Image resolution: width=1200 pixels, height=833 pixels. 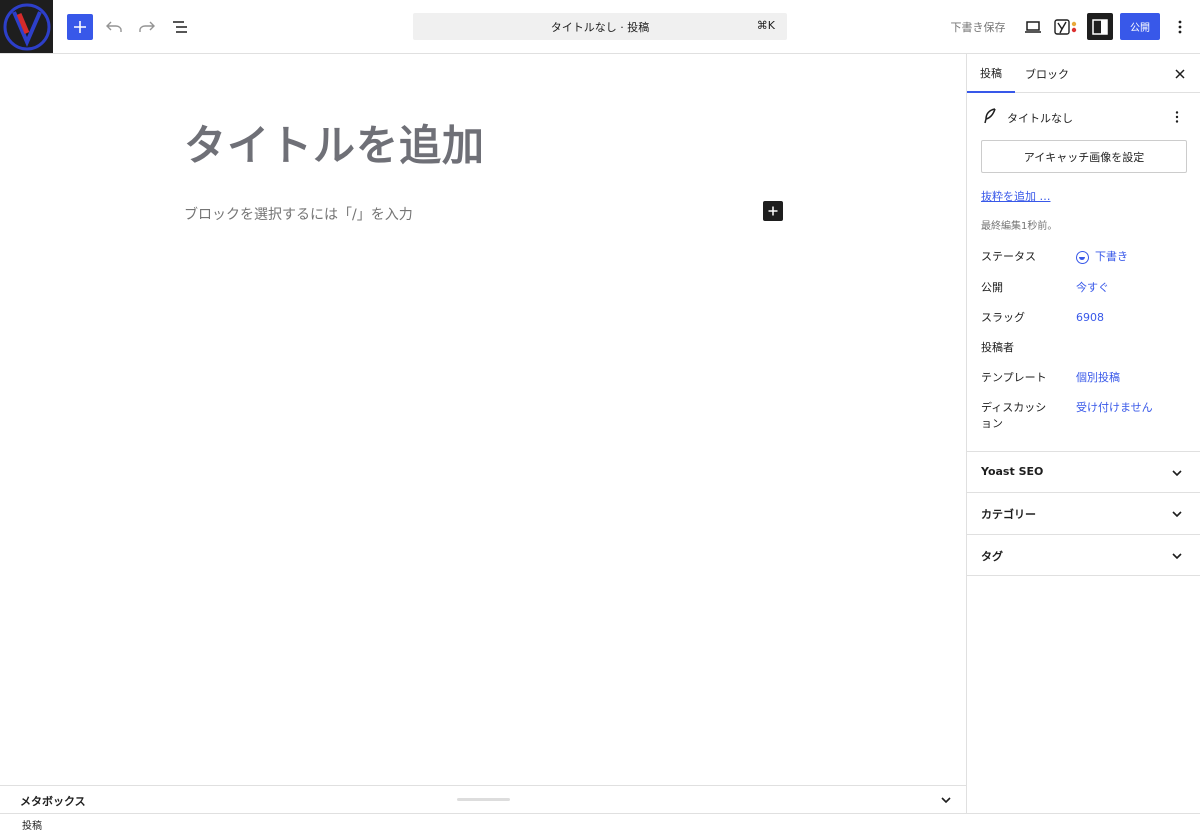 I want to click on yoast-icon, so click(x=1065, y=27).